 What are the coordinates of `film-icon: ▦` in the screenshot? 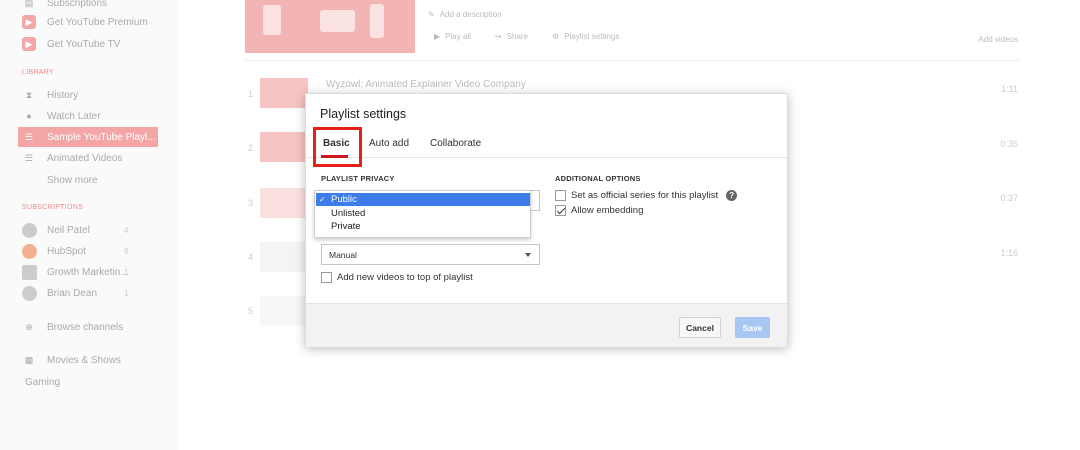 It's located at (29, 359).